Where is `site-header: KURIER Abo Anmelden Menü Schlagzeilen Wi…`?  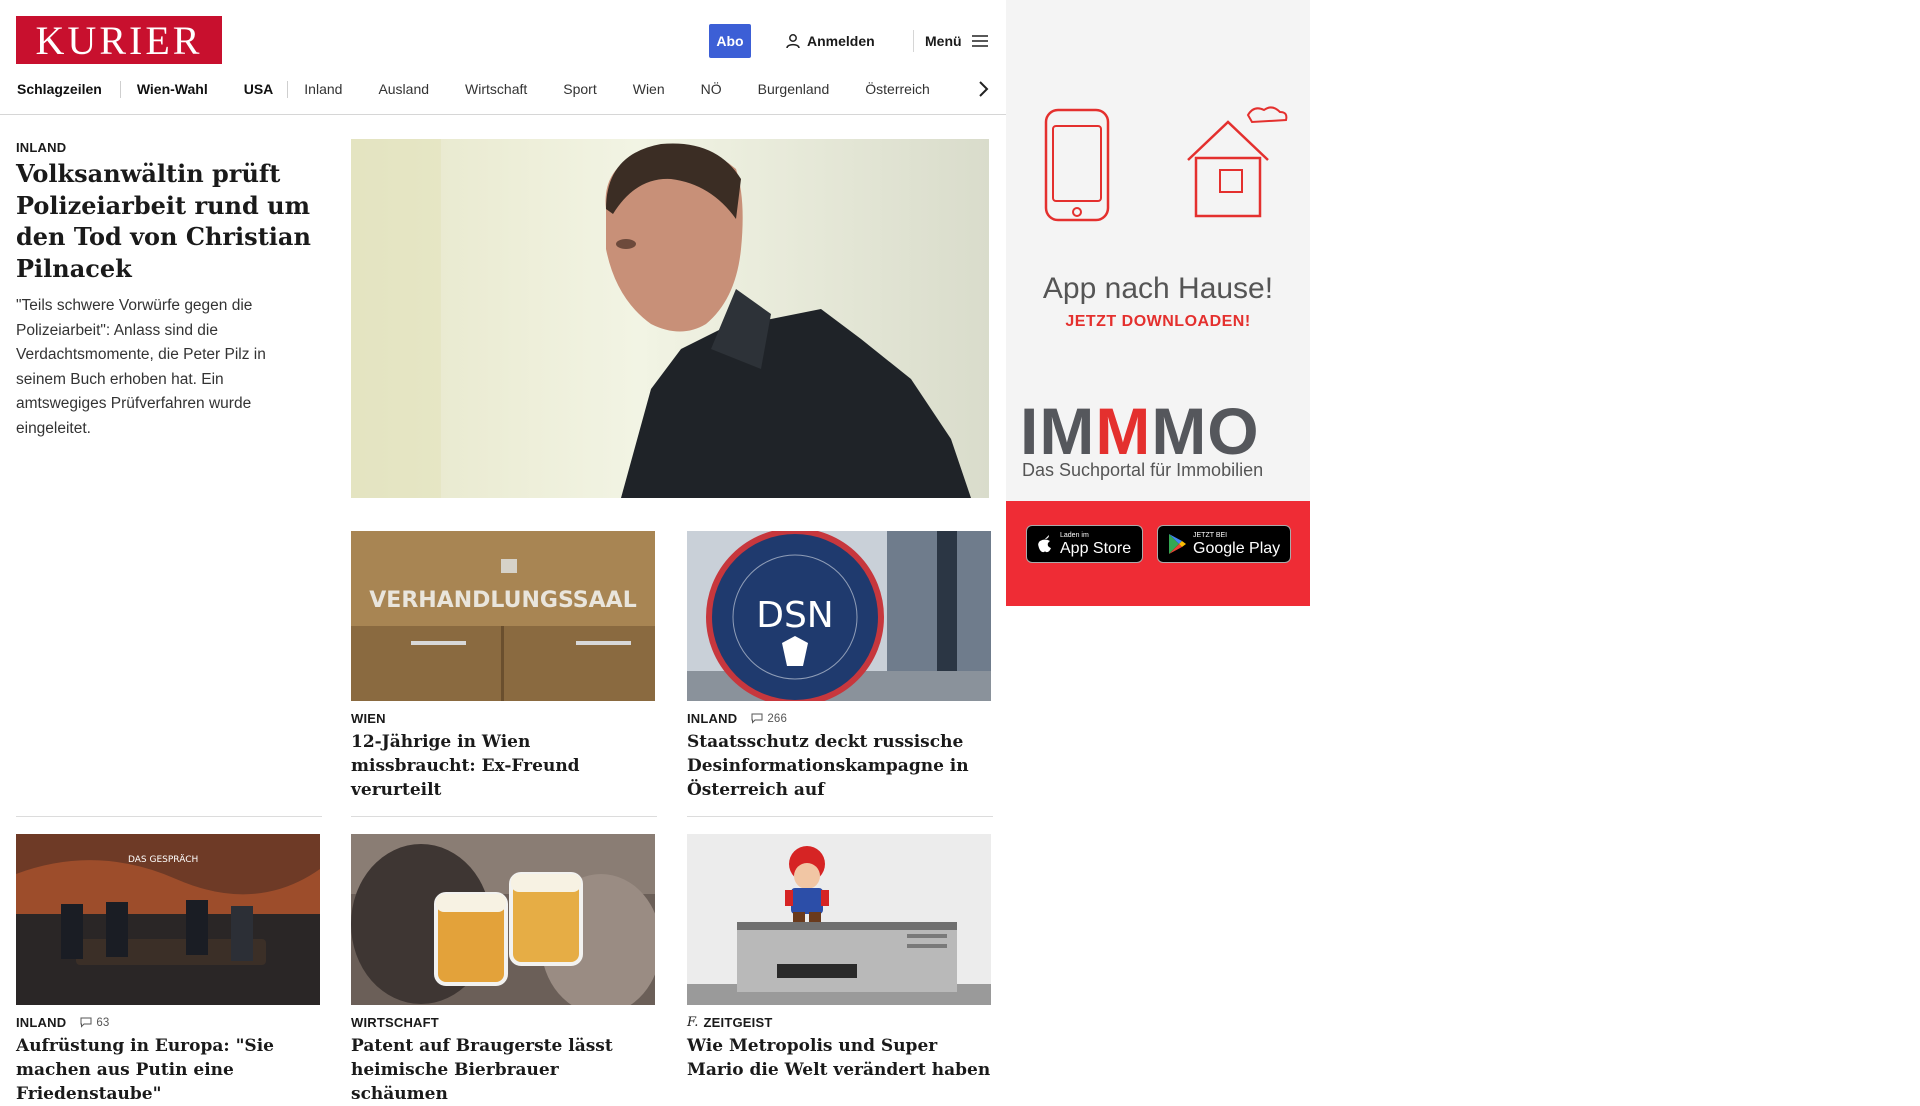 site-header: KURIER Abo Anmelden Menü Schlagzeilen Wi… is located at coordinates (503, 57).